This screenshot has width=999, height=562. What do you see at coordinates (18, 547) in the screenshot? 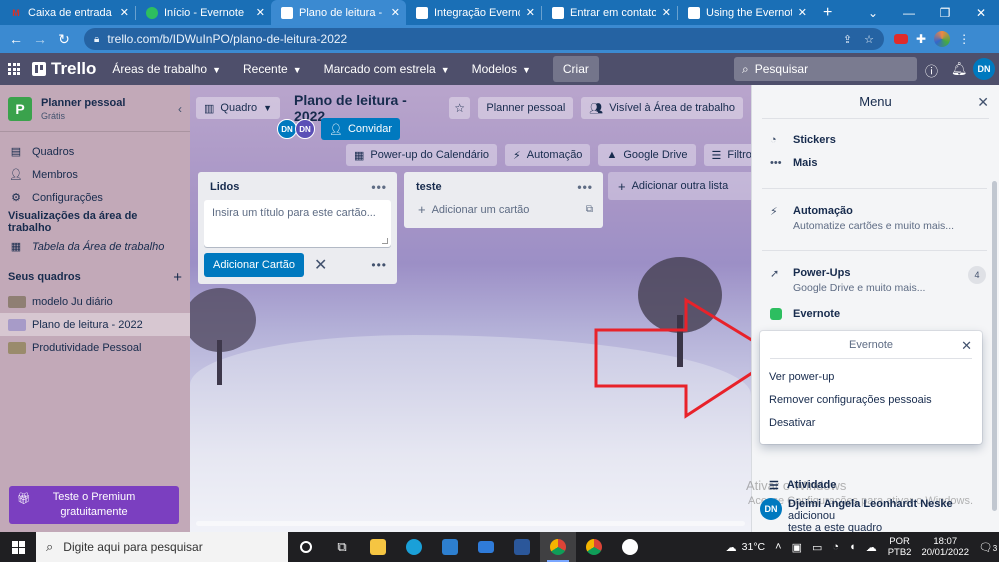
I see `windows-start-button` at bounding box center [18, 547].